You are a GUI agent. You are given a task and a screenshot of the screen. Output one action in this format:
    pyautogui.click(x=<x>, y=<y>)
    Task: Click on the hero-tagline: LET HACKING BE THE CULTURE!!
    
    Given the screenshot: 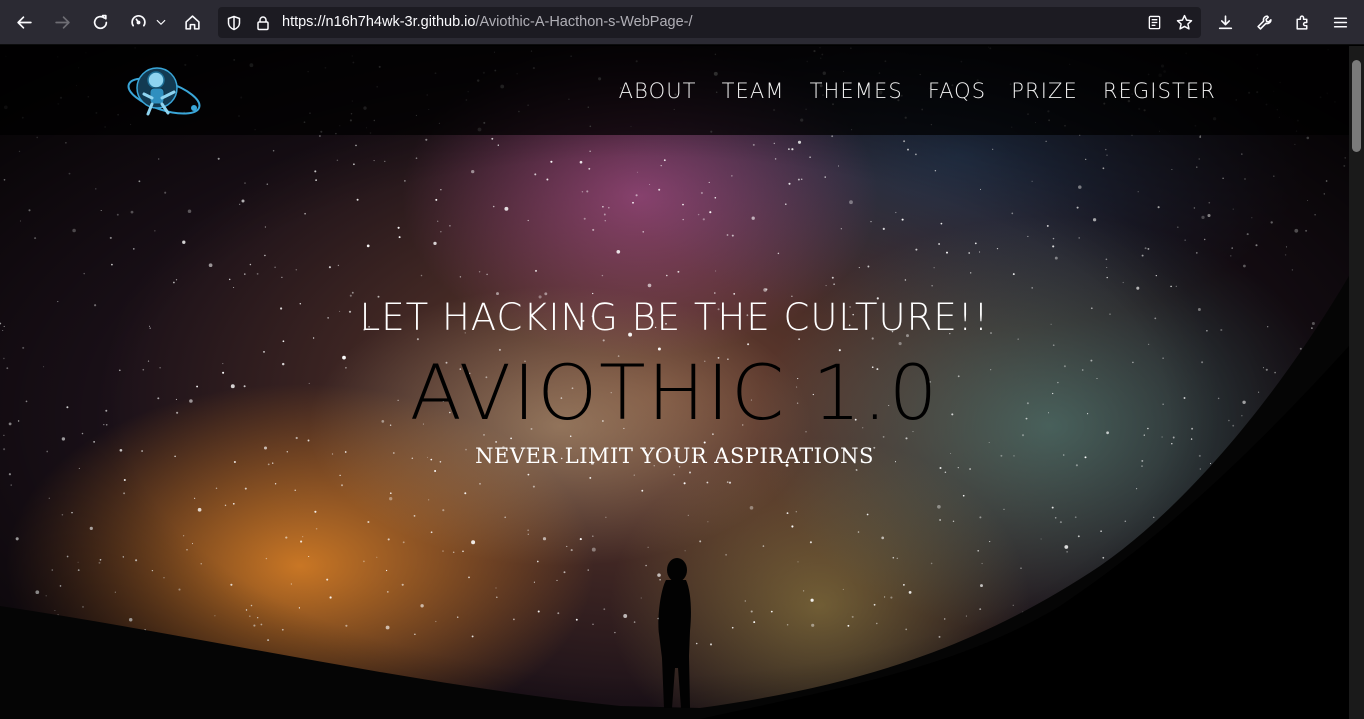 What is the action you would take?
    pyautogui.click(x=674, y=317)
    